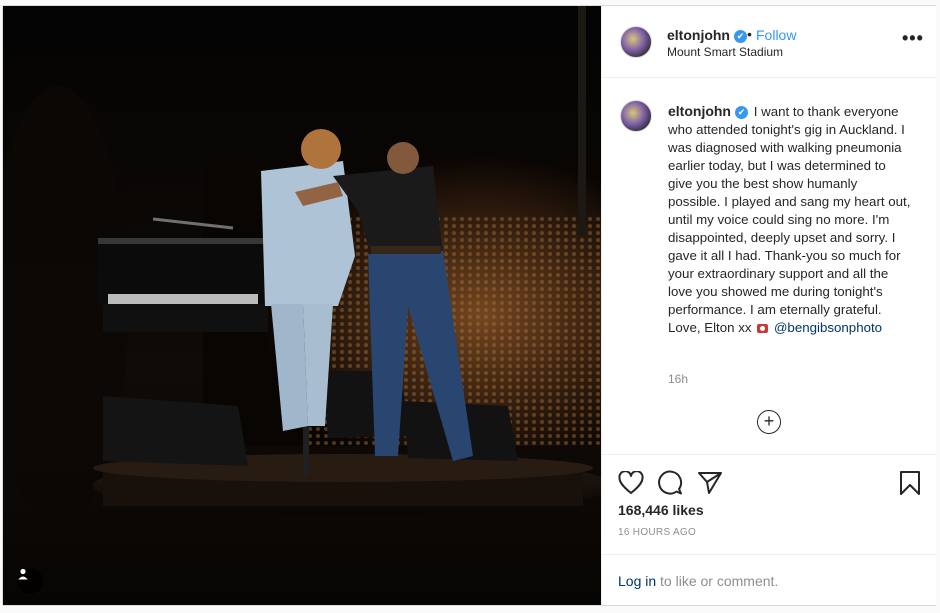 This screenshot has width=940, height=613. I want to click on caption-username-link: eltonjohn ✔, so click(708, 111).